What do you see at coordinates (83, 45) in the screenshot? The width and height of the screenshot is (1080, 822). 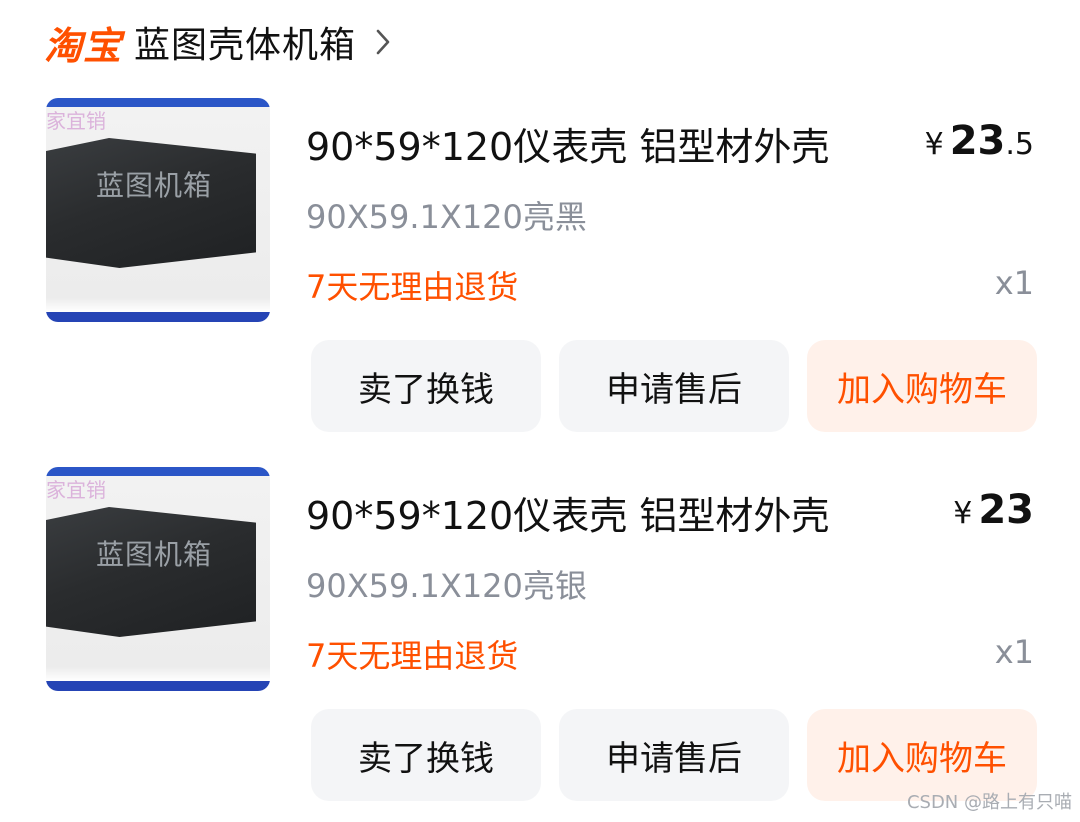 I see `taobao-logo: 淘宝` at bounding box center [83, 45].